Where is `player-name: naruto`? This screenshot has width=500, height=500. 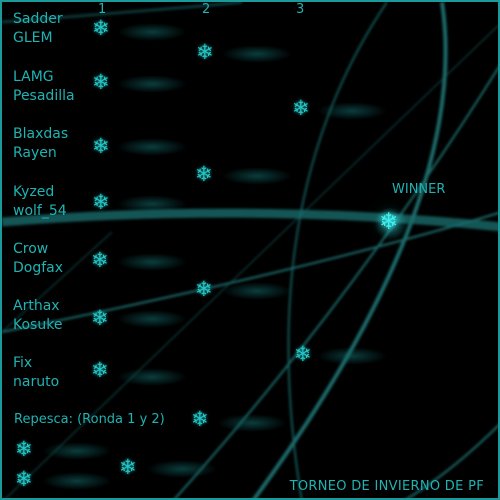
player-name: naruto is located at coordinates (36, 382).